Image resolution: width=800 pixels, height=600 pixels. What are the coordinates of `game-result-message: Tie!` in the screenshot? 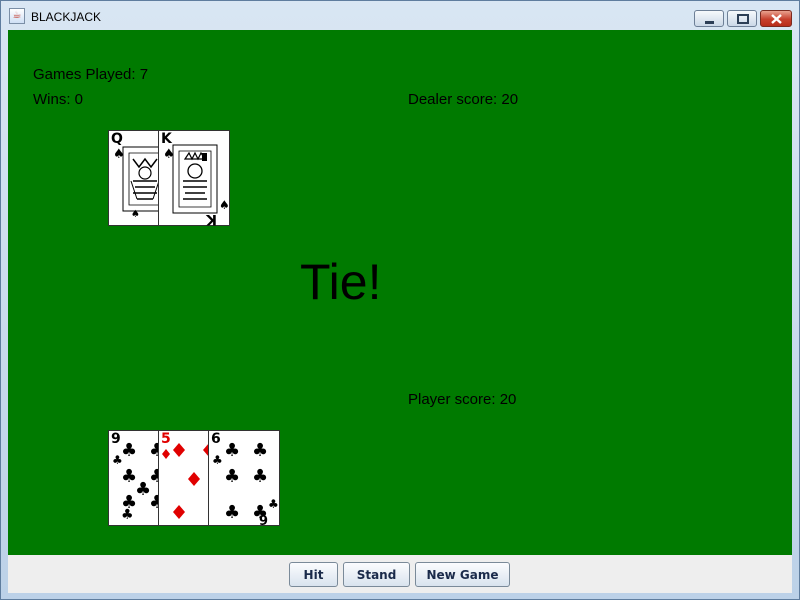 It's located at (341, 282).